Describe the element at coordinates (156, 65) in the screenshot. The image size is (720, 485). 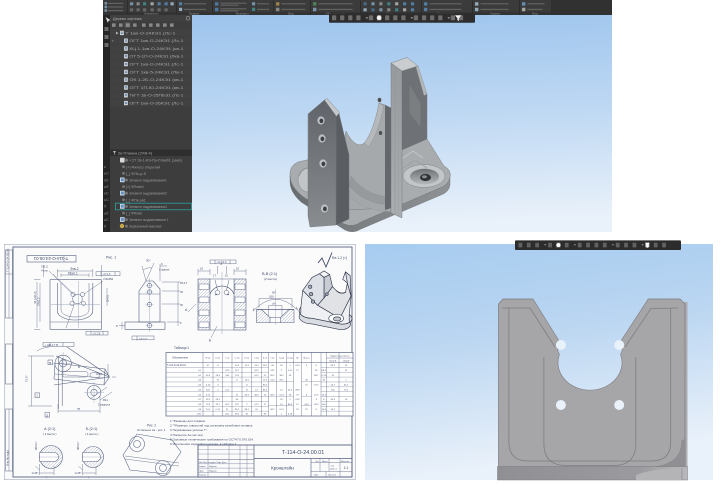
I see `svg-text: ОГТ 1кв-О-24КЭ1 (Лс-1` at that location.